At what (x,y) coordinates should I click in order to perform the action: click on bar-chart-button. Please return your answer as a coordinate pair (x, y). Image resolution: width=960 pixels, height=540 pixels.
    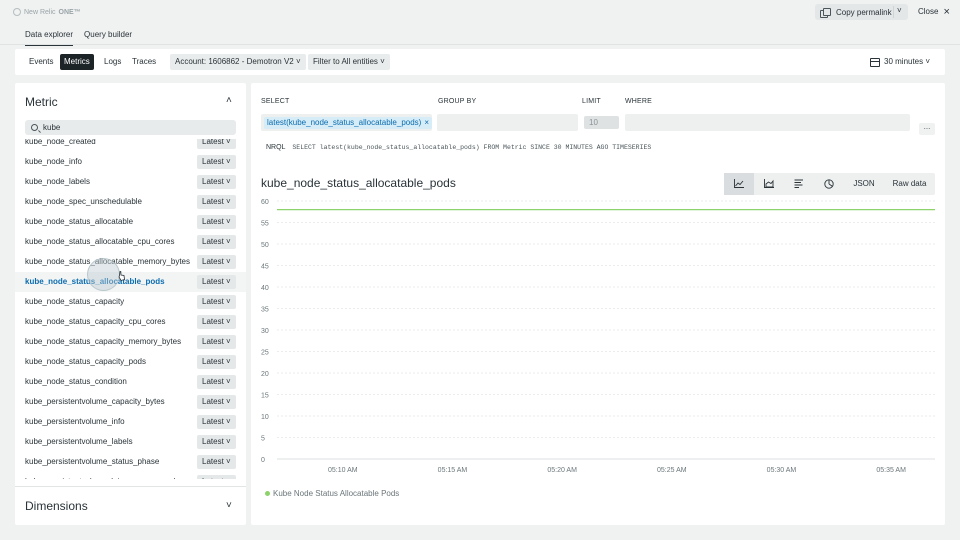
    Looking at the image, I should click on (799, 184).